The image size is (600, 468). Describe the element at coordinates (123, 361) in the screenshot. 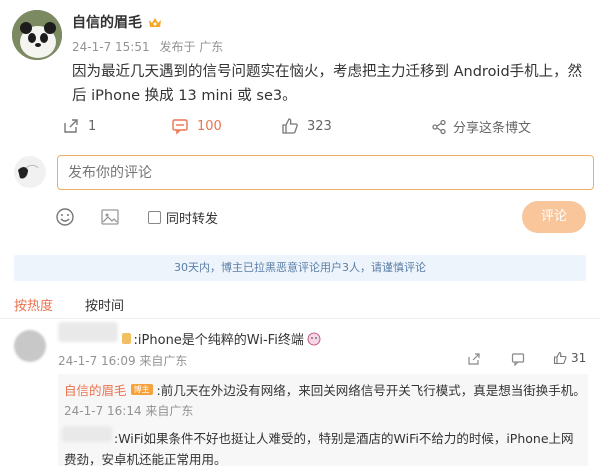

I see `comment-time: 24-1-7 16:09 来自广东` at that location.